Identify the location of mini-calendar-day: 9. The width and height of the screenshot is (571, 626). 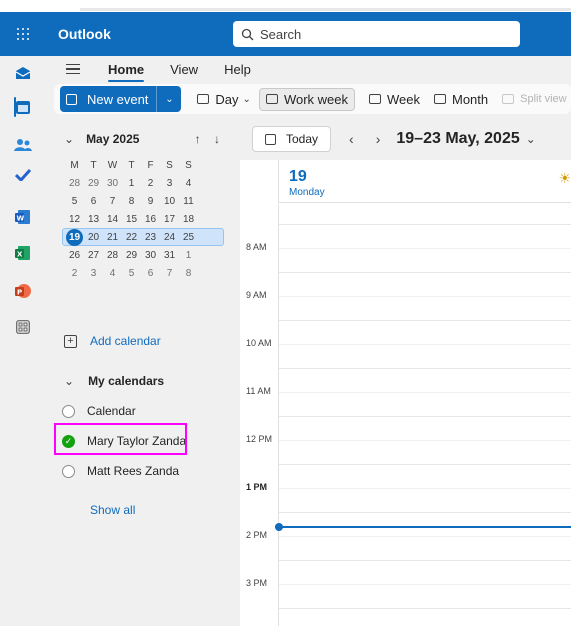
(150, 201).